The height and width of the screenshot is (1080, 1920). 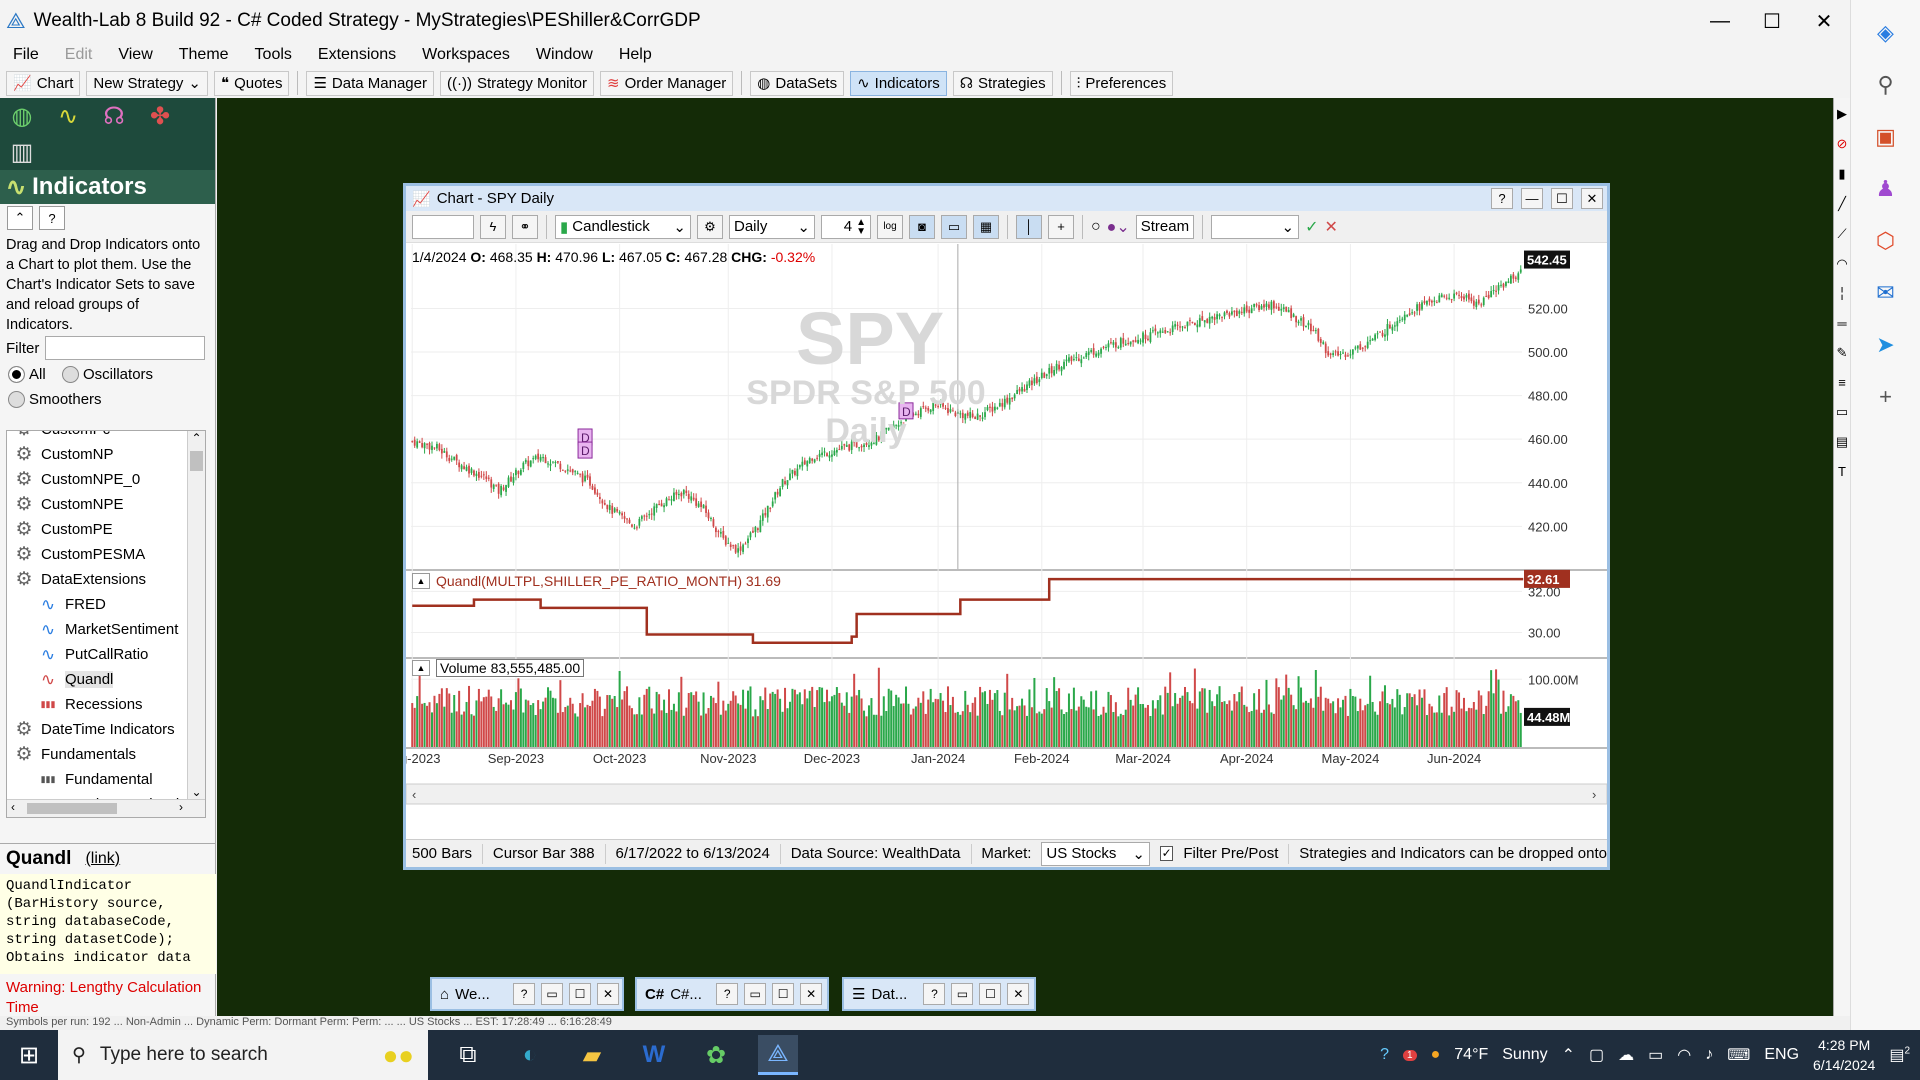 What do you see at coordinates (98, 529) in the screenshot?
I see `tree-item: ⚙ CustomPE` at bounding box center [98, 529].